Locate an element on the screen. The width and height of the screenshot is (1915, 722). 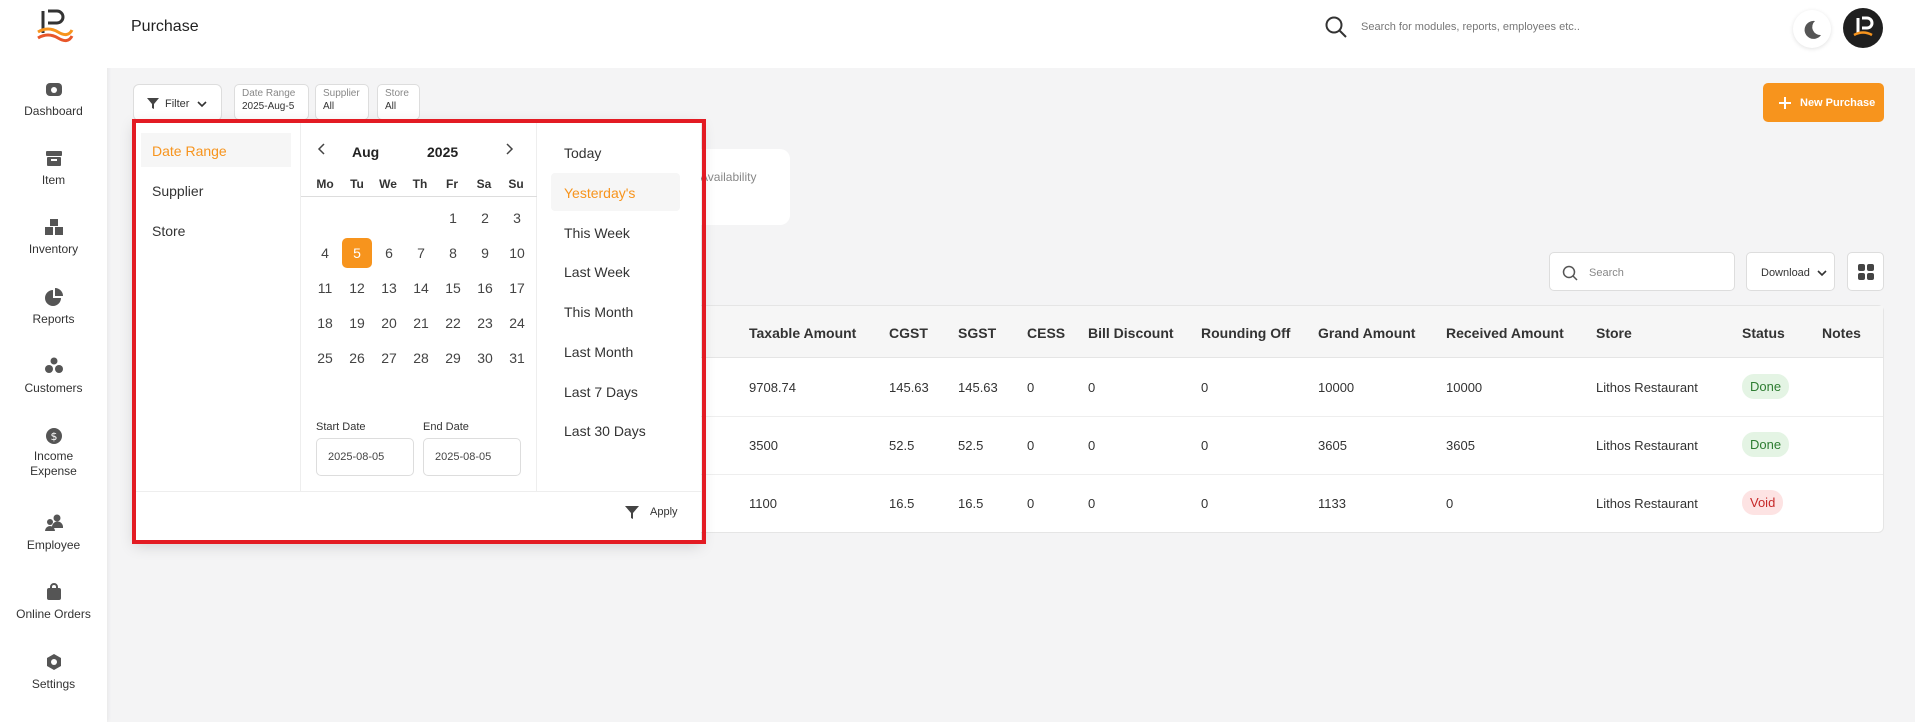
calendar-day: 17 is located at coordinates (517, 288).